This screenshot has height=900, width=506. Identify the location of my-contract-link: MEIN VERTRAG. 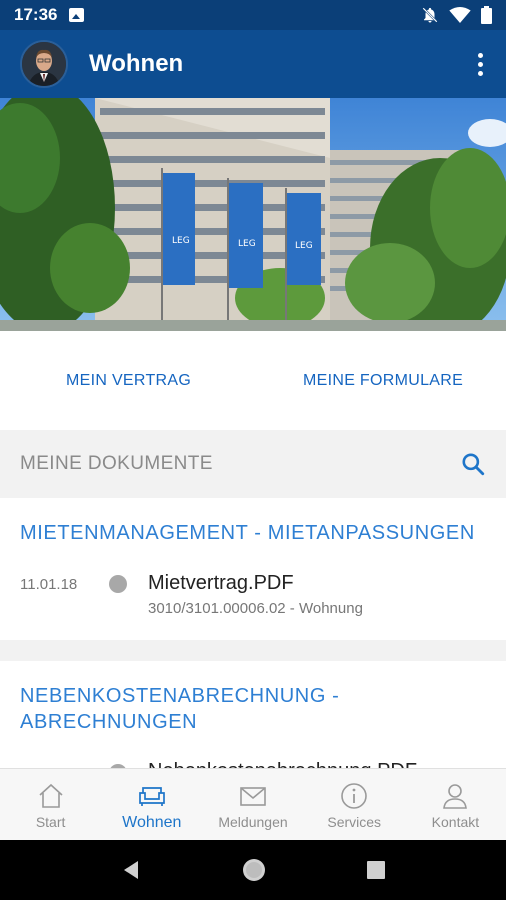
(128, 381).